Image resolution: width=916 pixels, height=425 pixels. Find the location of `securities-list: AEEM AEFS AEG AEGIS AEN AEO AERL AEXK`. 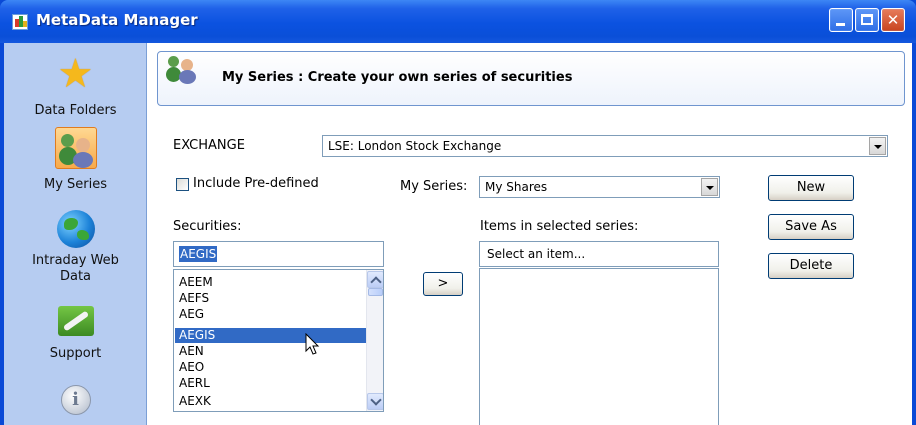

securities-list: AEEM AEFS AEG AEGIS AEN AEO AERL AEXK is located at coordinates (278, 340).